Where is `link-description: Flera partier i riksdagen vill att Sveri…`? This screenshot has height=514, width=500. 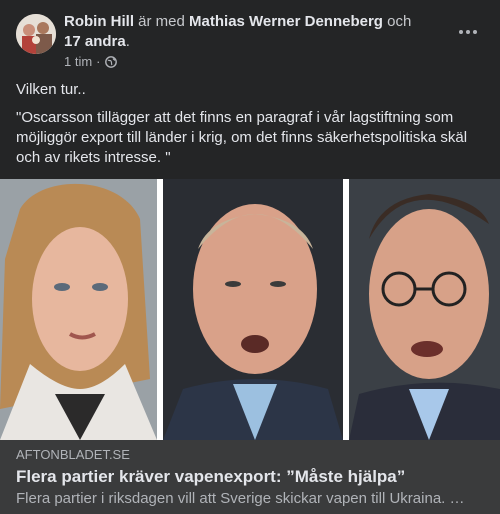 link-description: Flera partier i riksdagen vill att Sveri… is located at coordinates (240, 498).